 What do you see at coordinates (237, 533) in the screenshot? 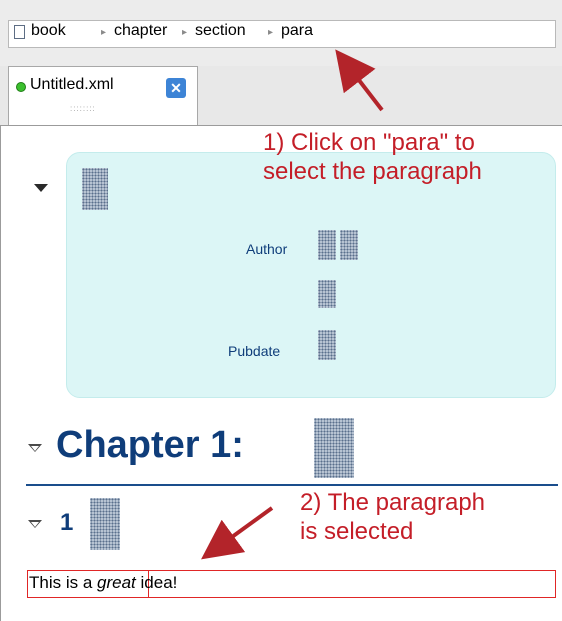
I see `arrow-to-paragraph` at bounding box center [237, 533].